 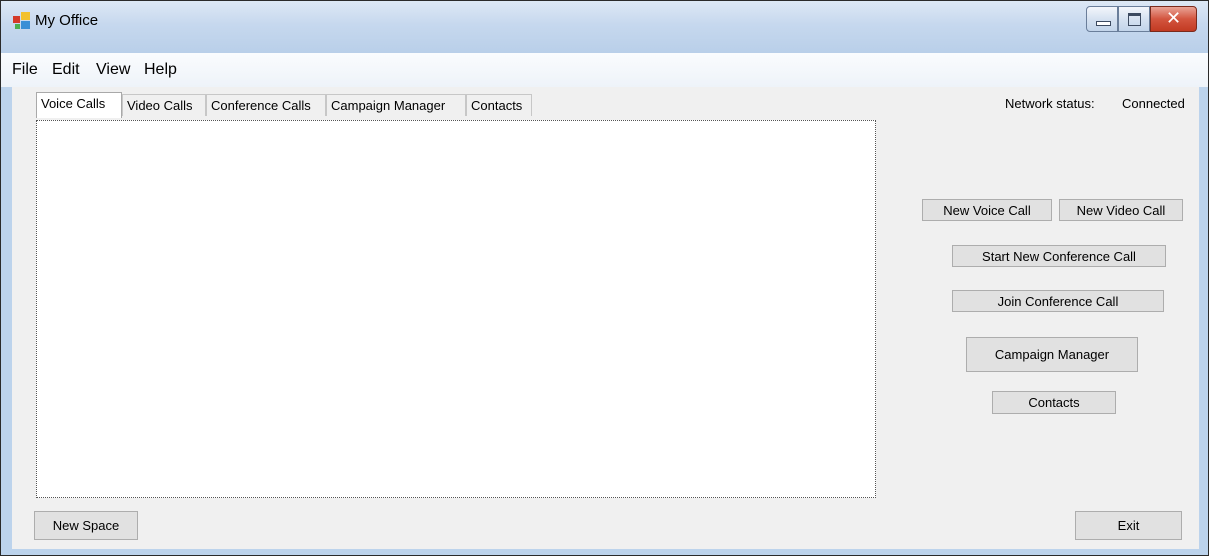 I want to click on network-status-label: Network status:, so click(x=1050, y=103).